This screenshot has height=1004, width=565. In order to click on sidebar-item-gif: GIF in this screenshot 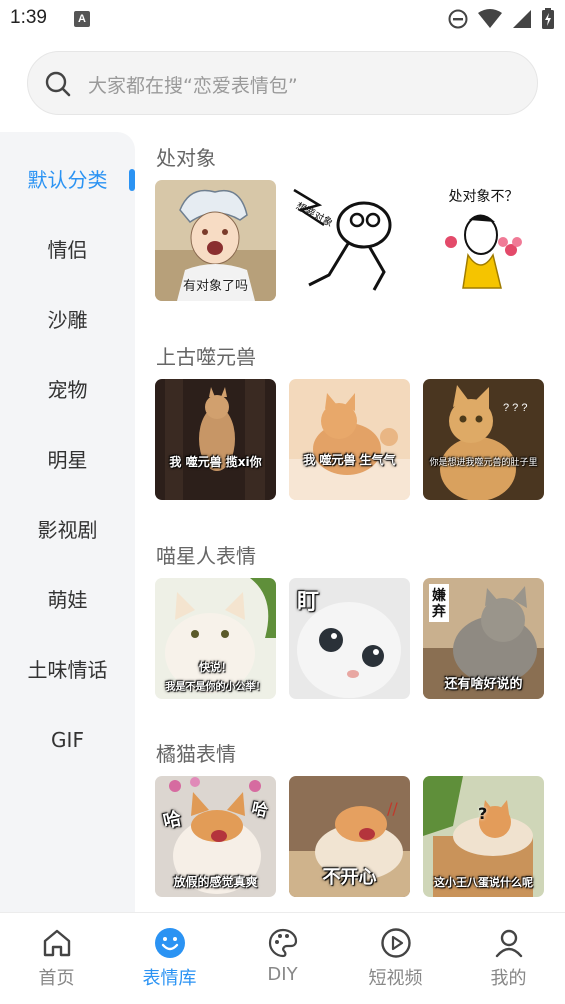, I will do `click(67, 740)`.